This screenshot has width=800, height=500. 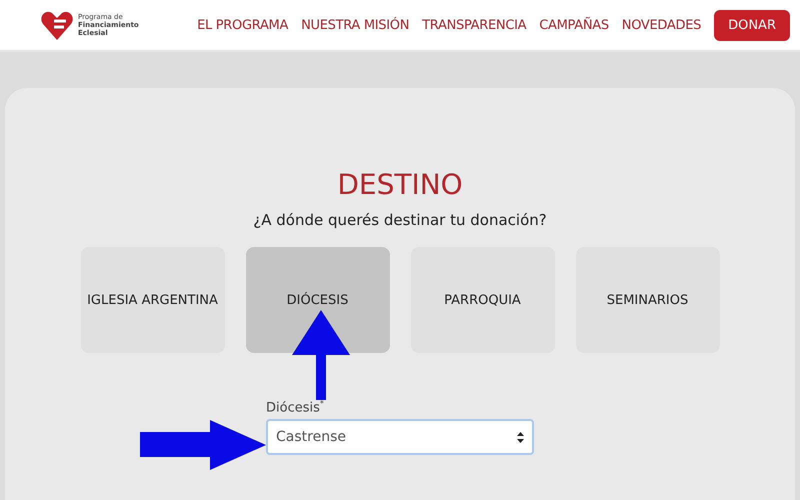 I want to click on destination-option: SEMINARIOS, so click(x=648, y=300).